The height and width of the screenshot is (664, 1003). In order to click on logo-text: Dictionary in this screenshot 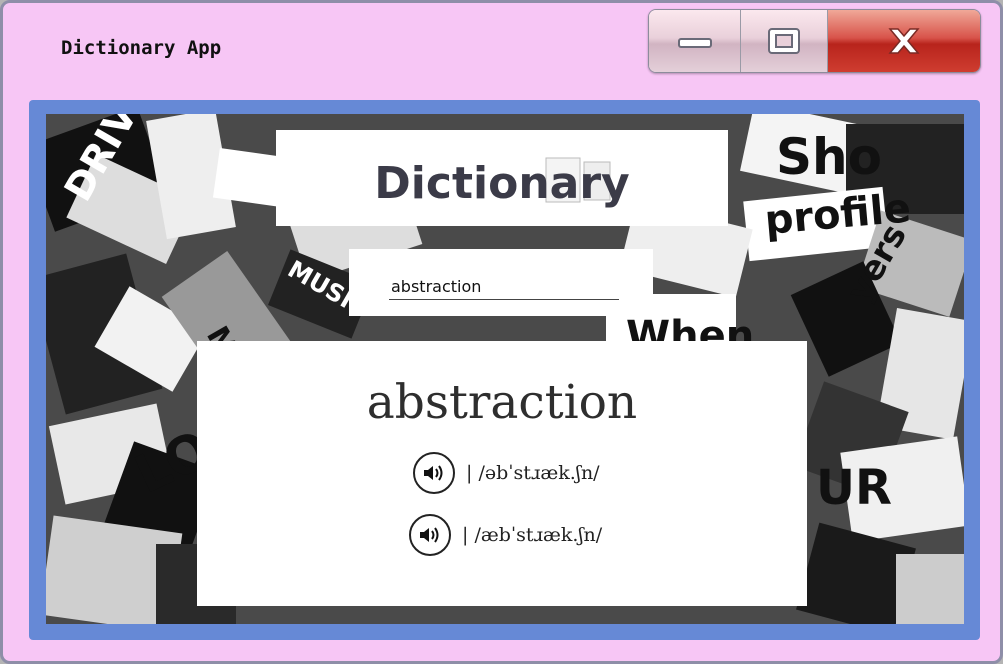, I will do `click(501, 183)`.